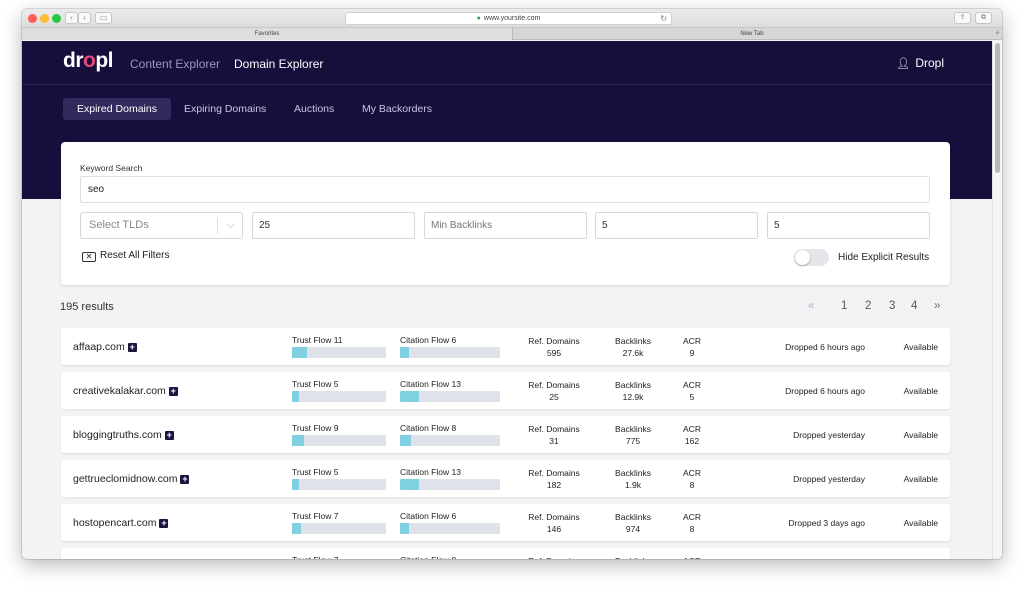 The height and width of the screenshot is (595, 1024). What do you see at coordinates (554, 353) in the screenshot?
I see `ref-domains-value: 595` at bounding box center [554, 353].